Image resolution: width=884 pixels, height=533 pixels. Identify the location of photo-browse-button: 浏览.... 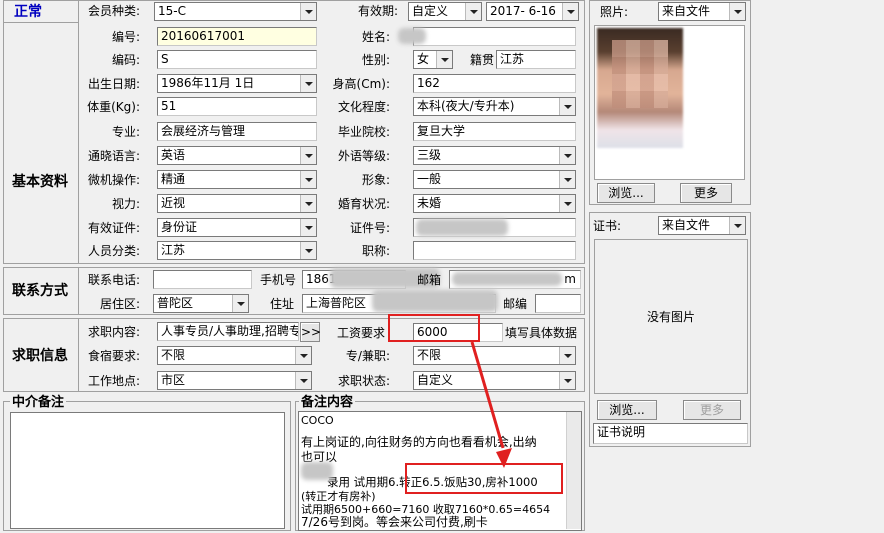
(626, 193).